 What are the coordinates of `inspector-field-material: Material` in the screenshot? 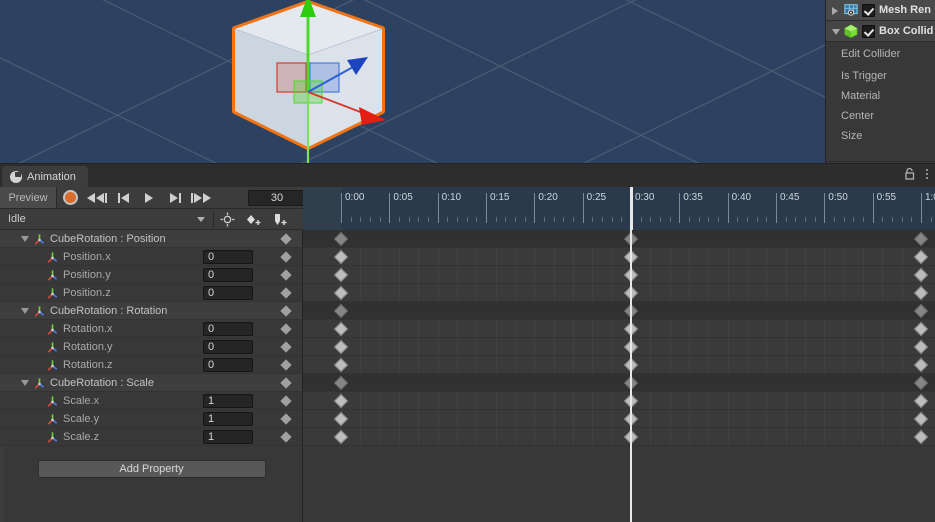 It's located at (880, 96).